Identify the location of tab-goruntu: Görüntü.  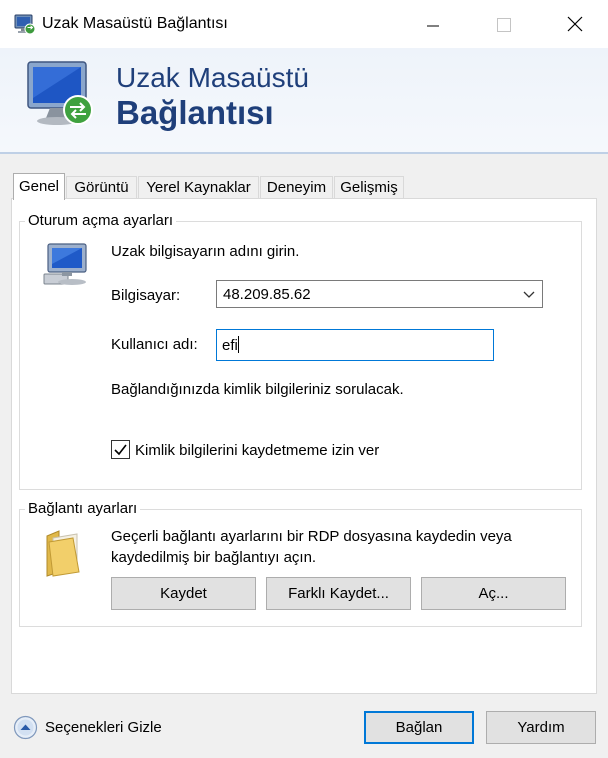
(101, 187).